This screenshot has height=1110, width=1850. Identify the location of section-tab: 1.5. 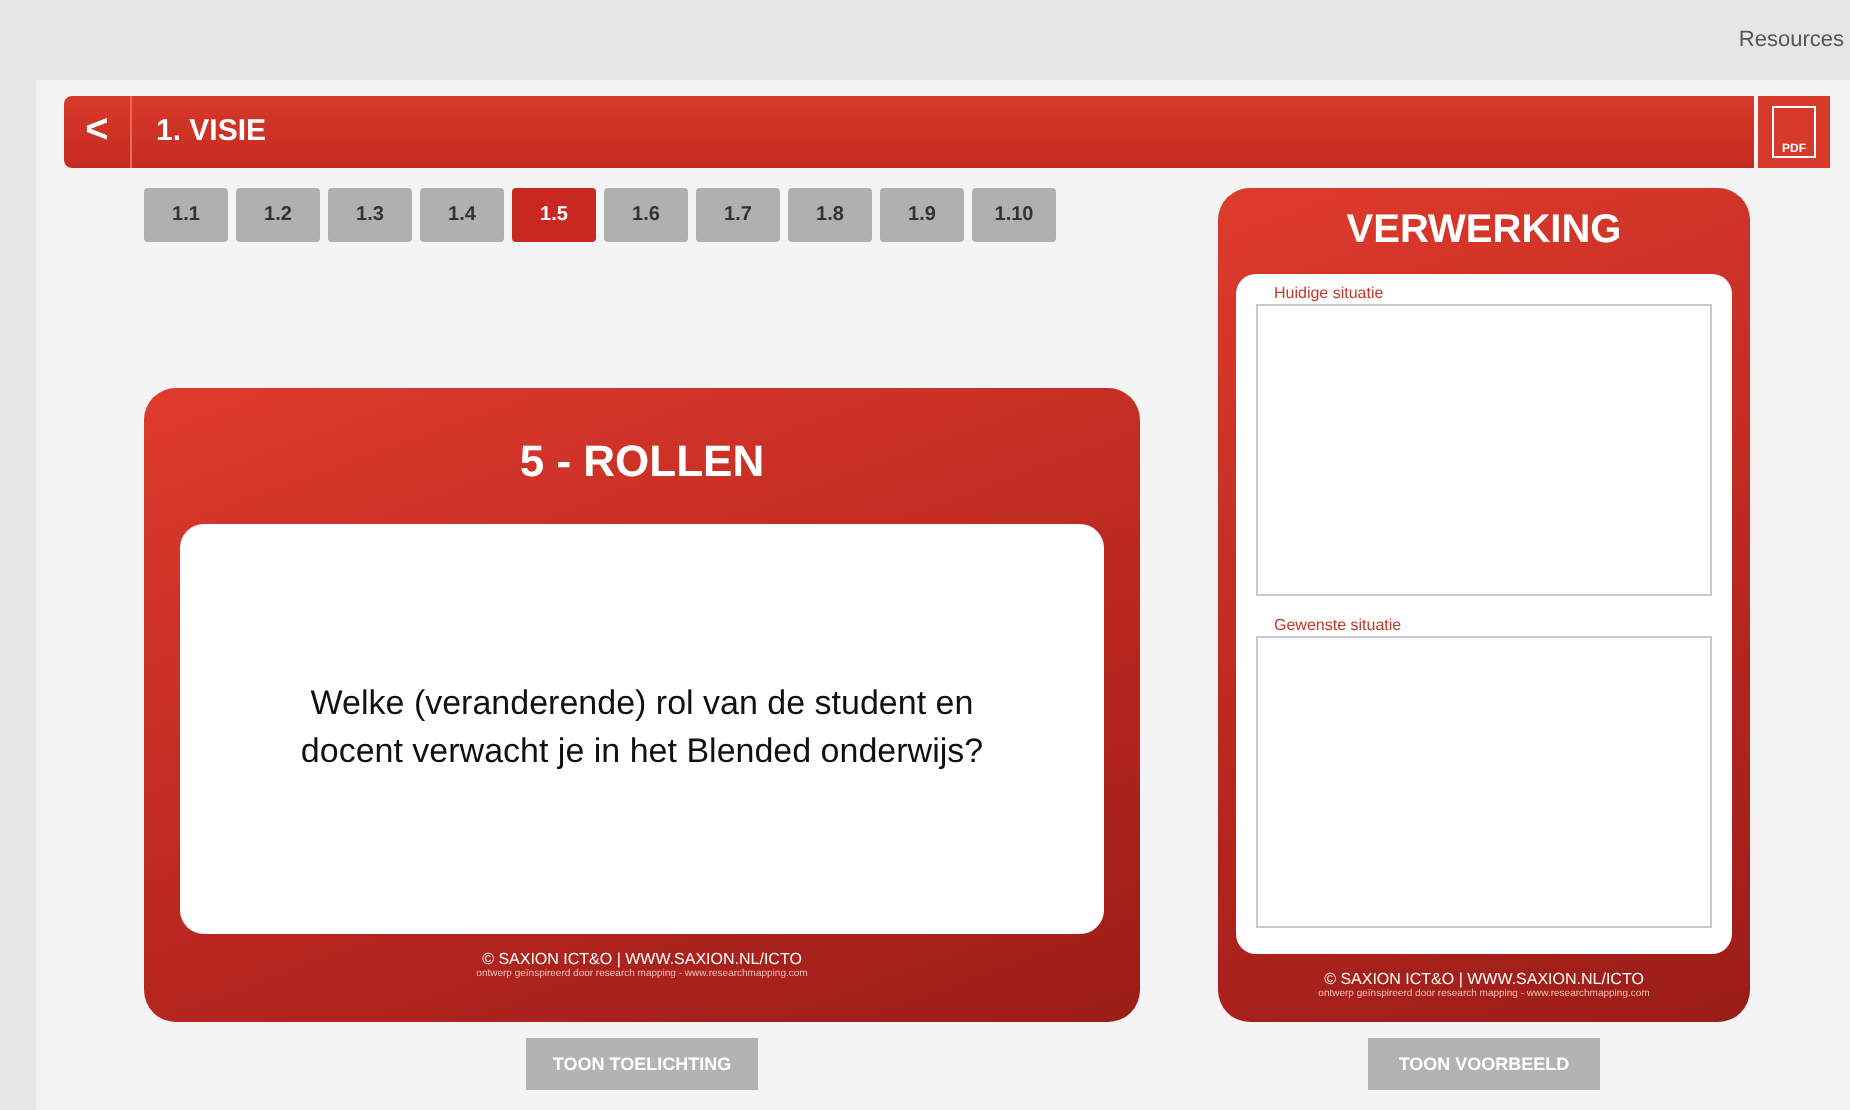
(554, 214).